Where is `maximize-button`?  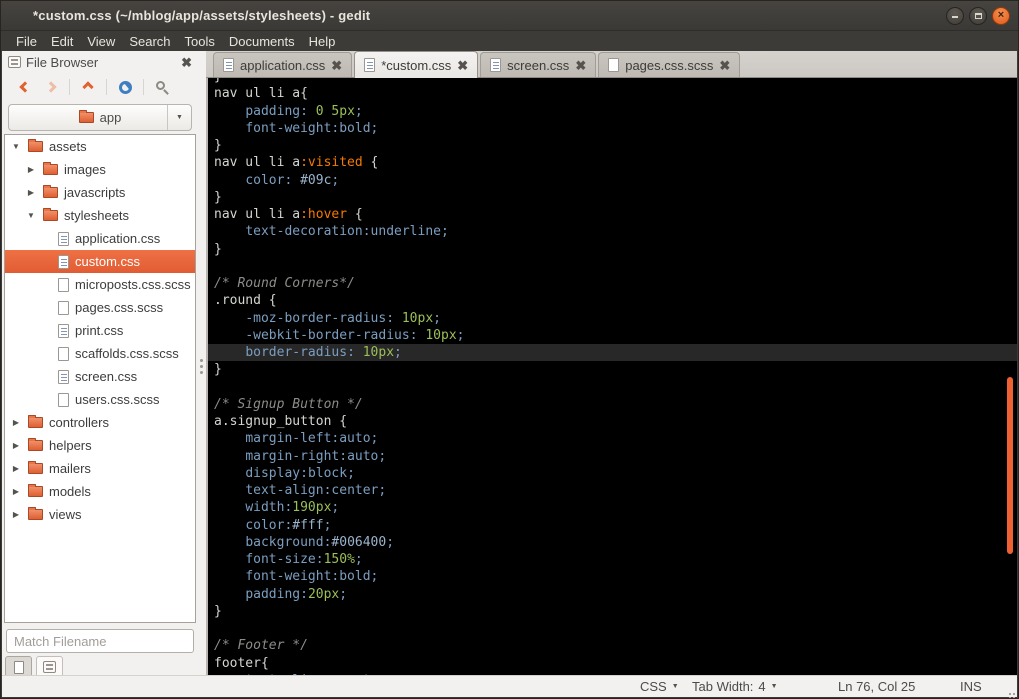 maximize-button is located at coordinates (978, 16).